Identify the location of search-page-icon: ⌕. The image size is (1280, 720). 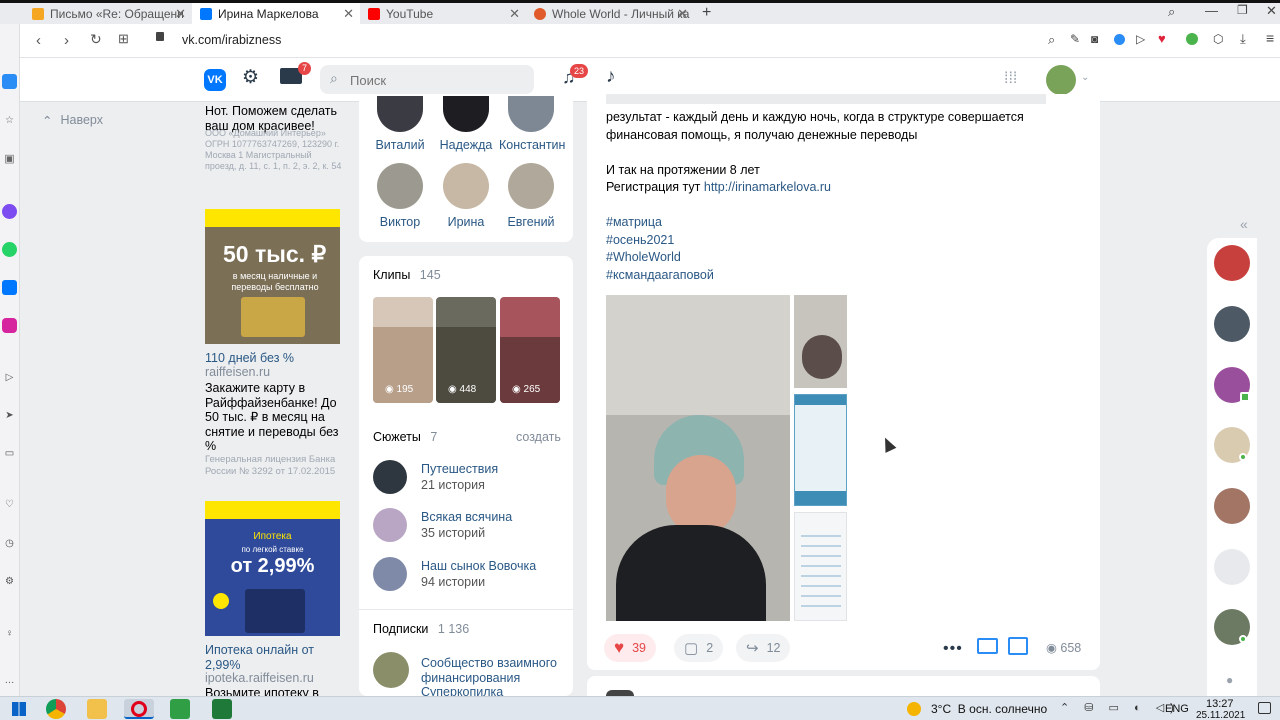
(1051, 40).